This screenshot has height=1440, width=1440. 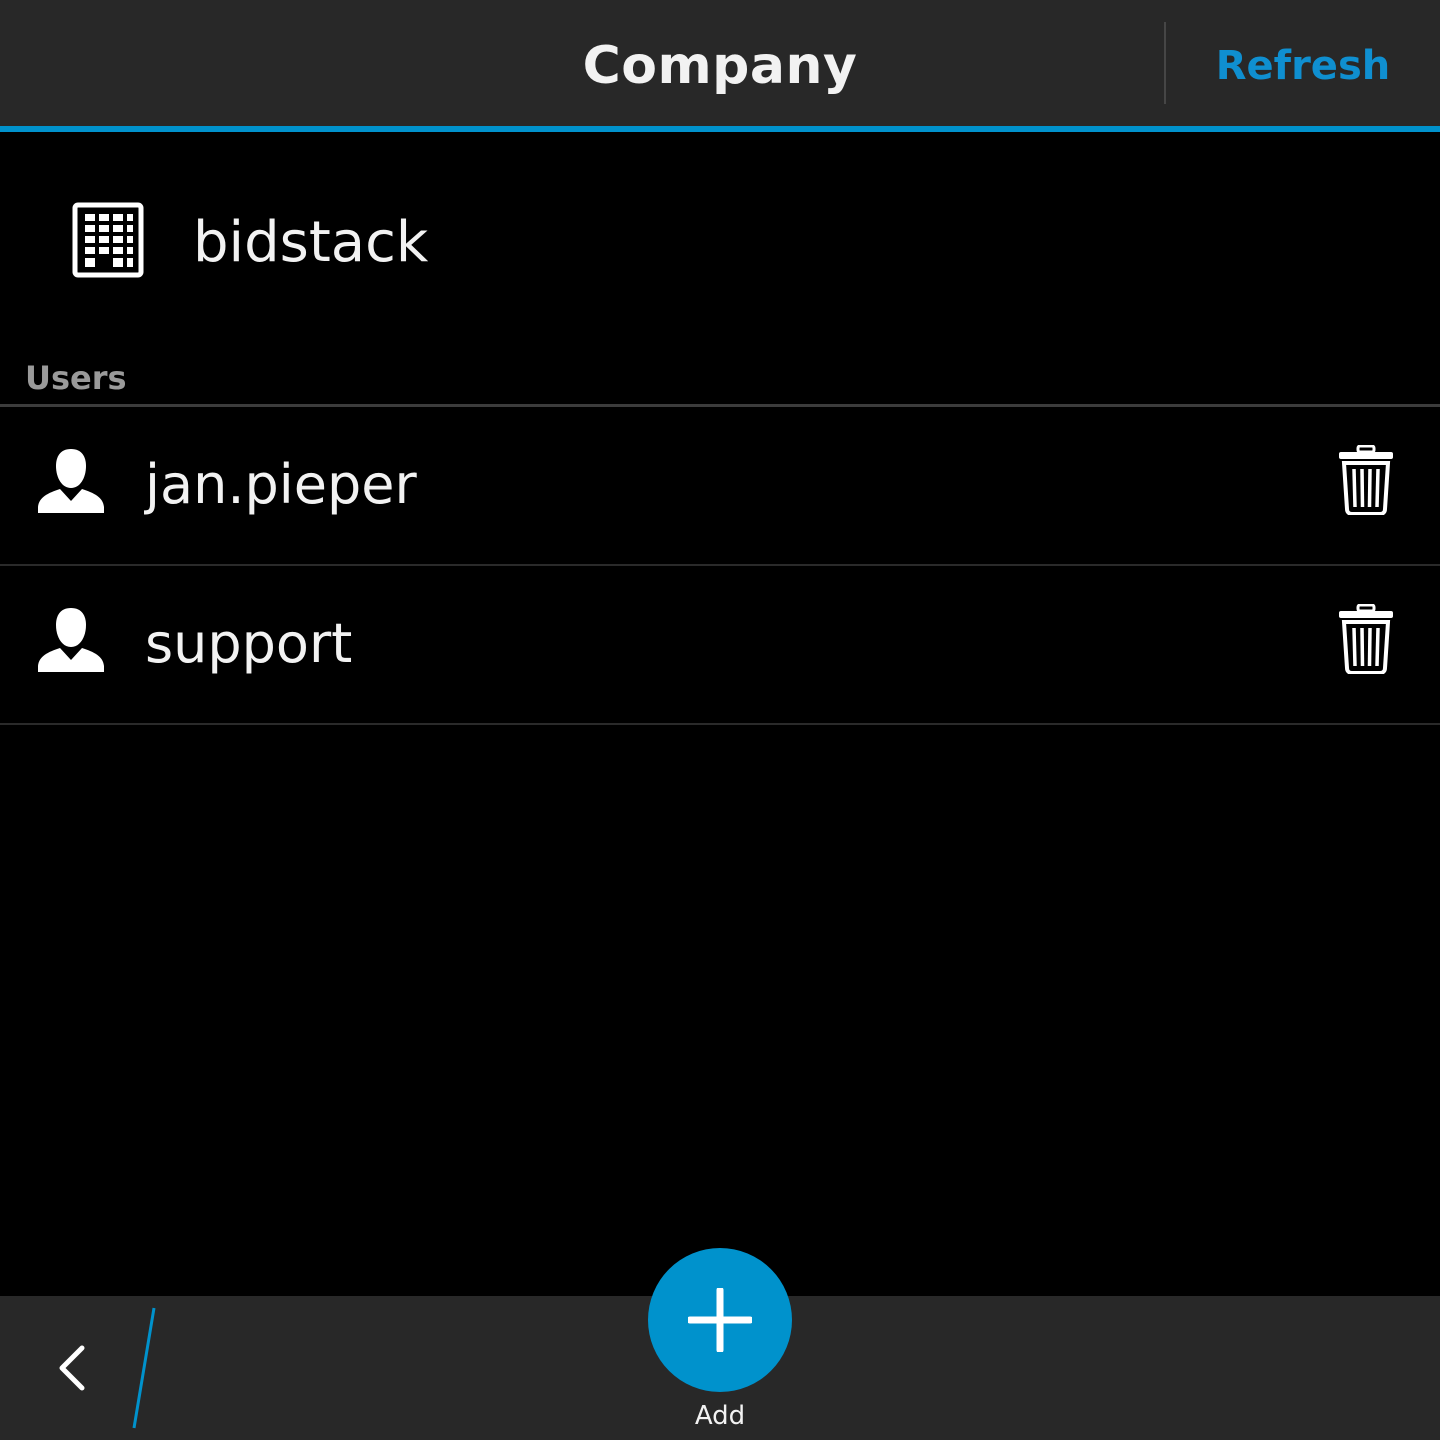 What do you see at coordinates (1303, 66) in the screenshot?
I see `refresh-button: Refresh` at bounding box center [1303, 66].